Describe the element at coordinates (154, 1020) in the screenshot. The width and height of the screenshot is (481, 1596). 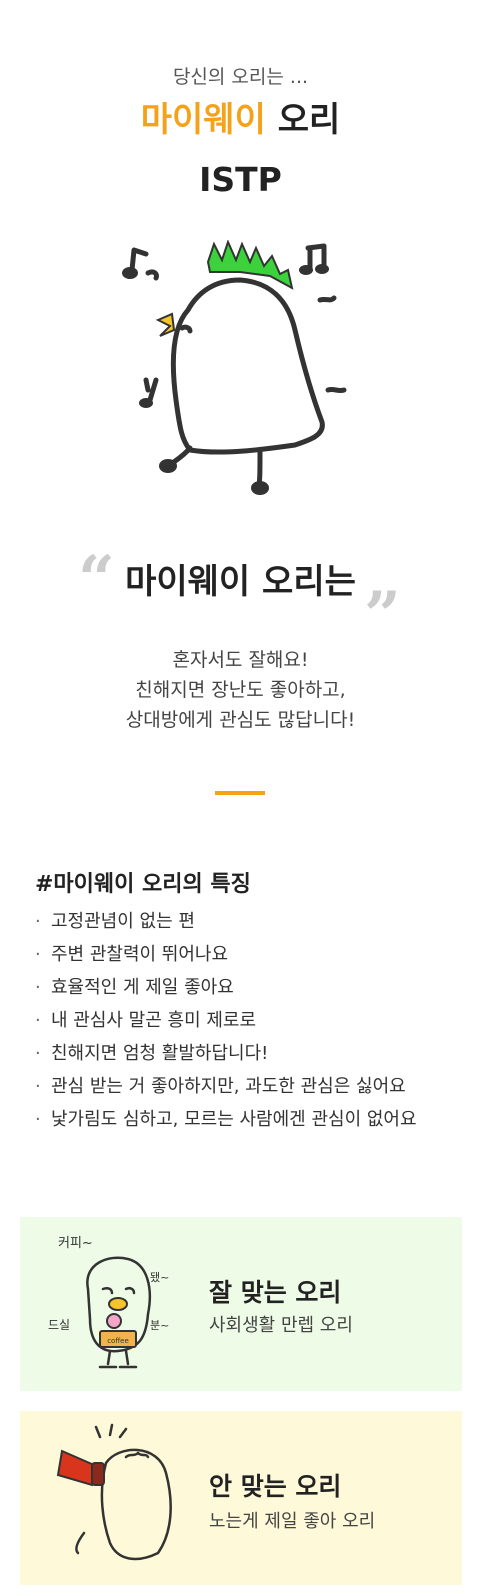
I see `trait-text: 내 관심사 말곤 흥미 제로로` at that location.